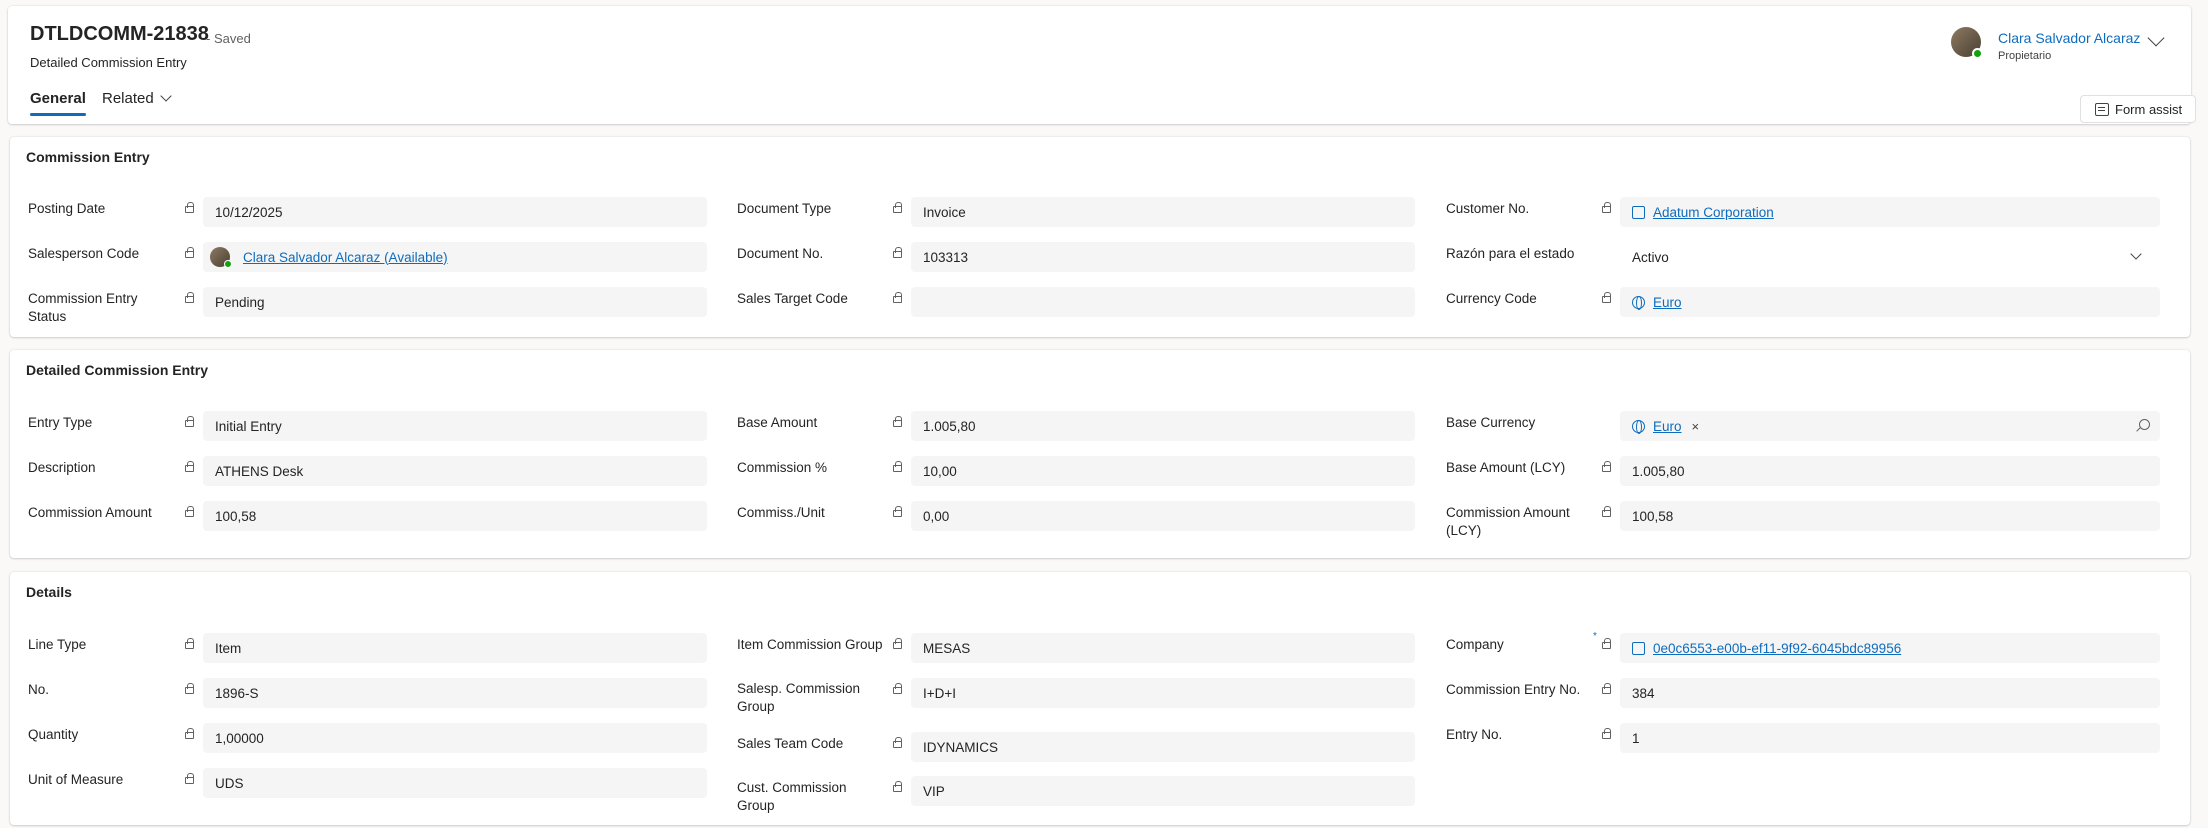 This screenshot has width=2208, height=828. What do you see at coordinates (784, 208) in the screenshot?
I see `document-type-label: Document Type` at bounding box center [784, 208].